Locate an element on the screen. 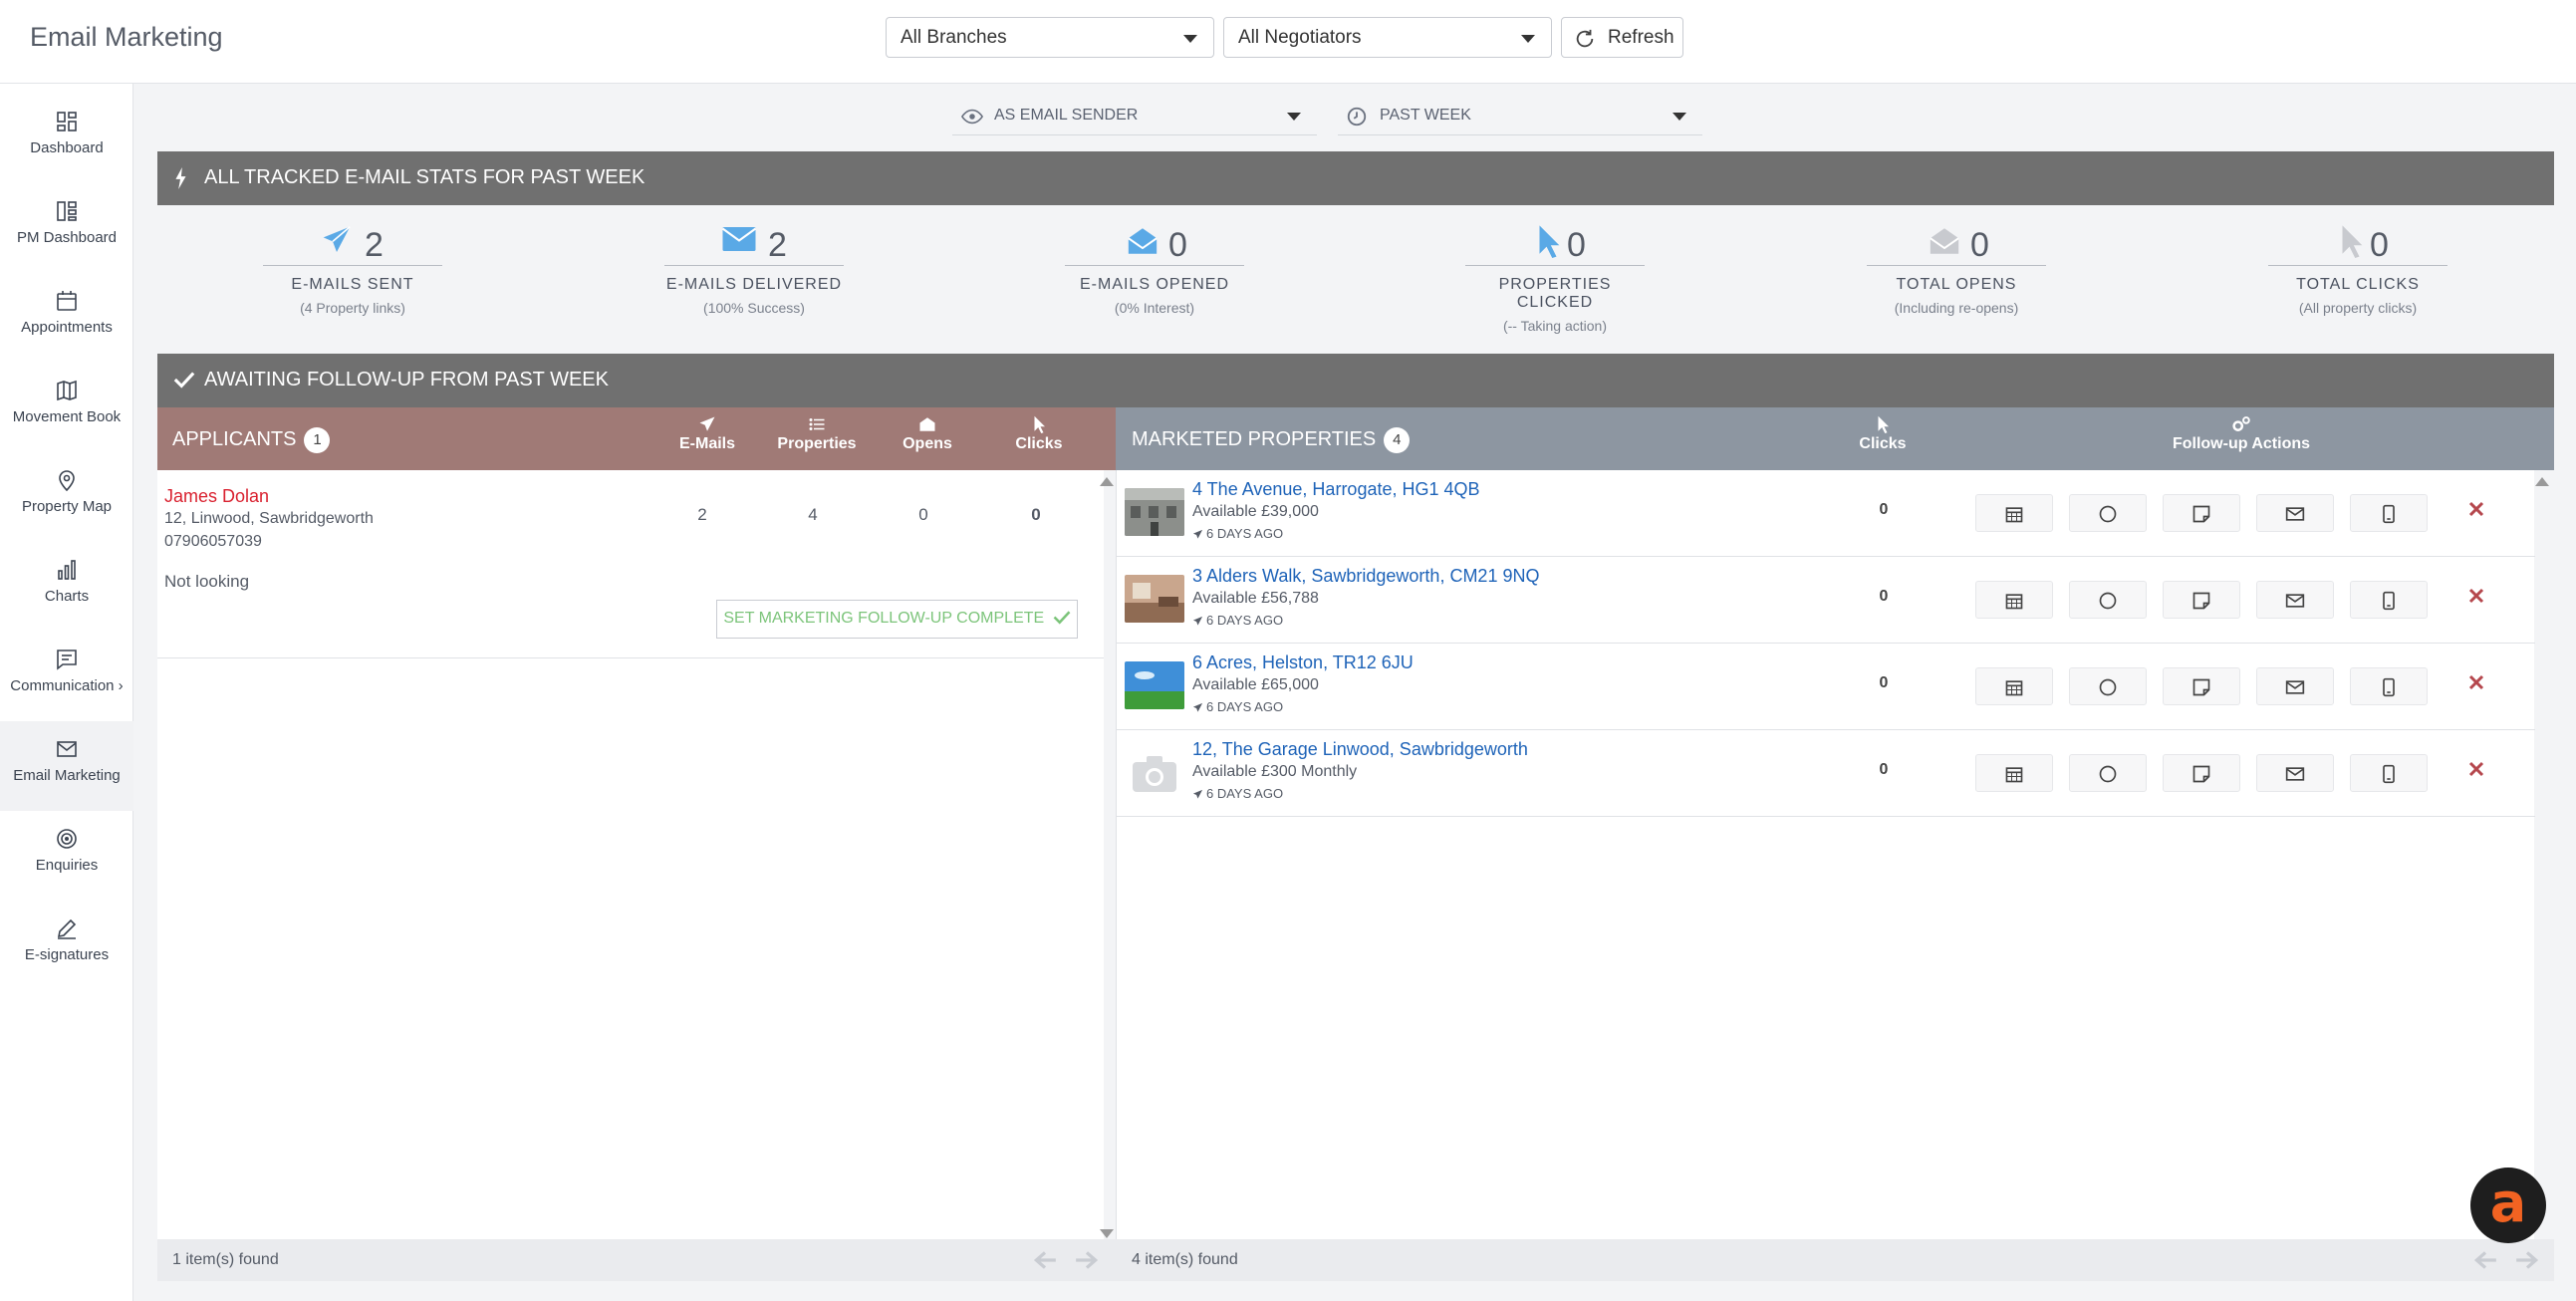  col-opens: Opens is located at coordinates (927, 434).